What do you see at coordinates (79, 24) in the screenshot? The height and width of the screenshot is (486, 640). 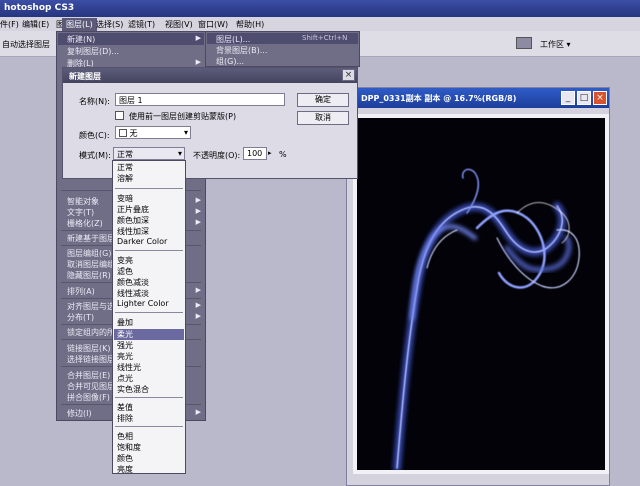 I see `menu-layer: 图层(L)` at bounding box center [79, 24].